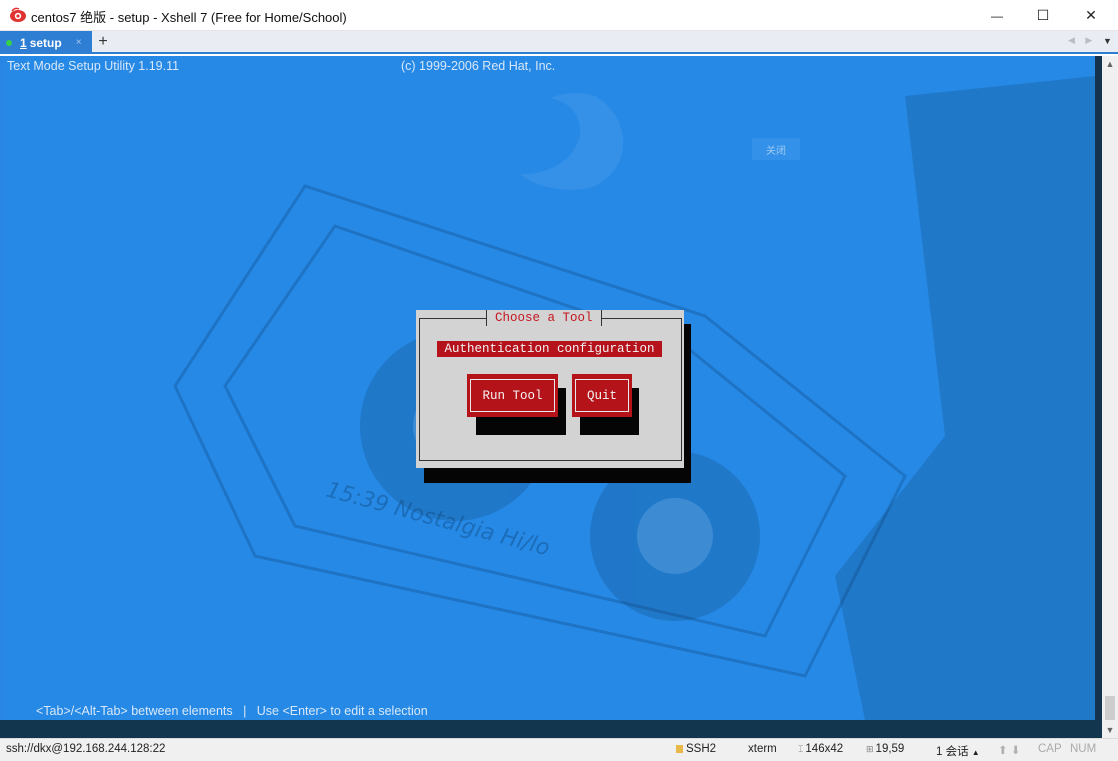 Image resolution: width=1118 pixels, height=761 pixels. What do you see at coordinates (1110, 397) in the screenshot?
I see `terminal-scrollbar: ▲ ▼` at bounding box center [1110, 397].